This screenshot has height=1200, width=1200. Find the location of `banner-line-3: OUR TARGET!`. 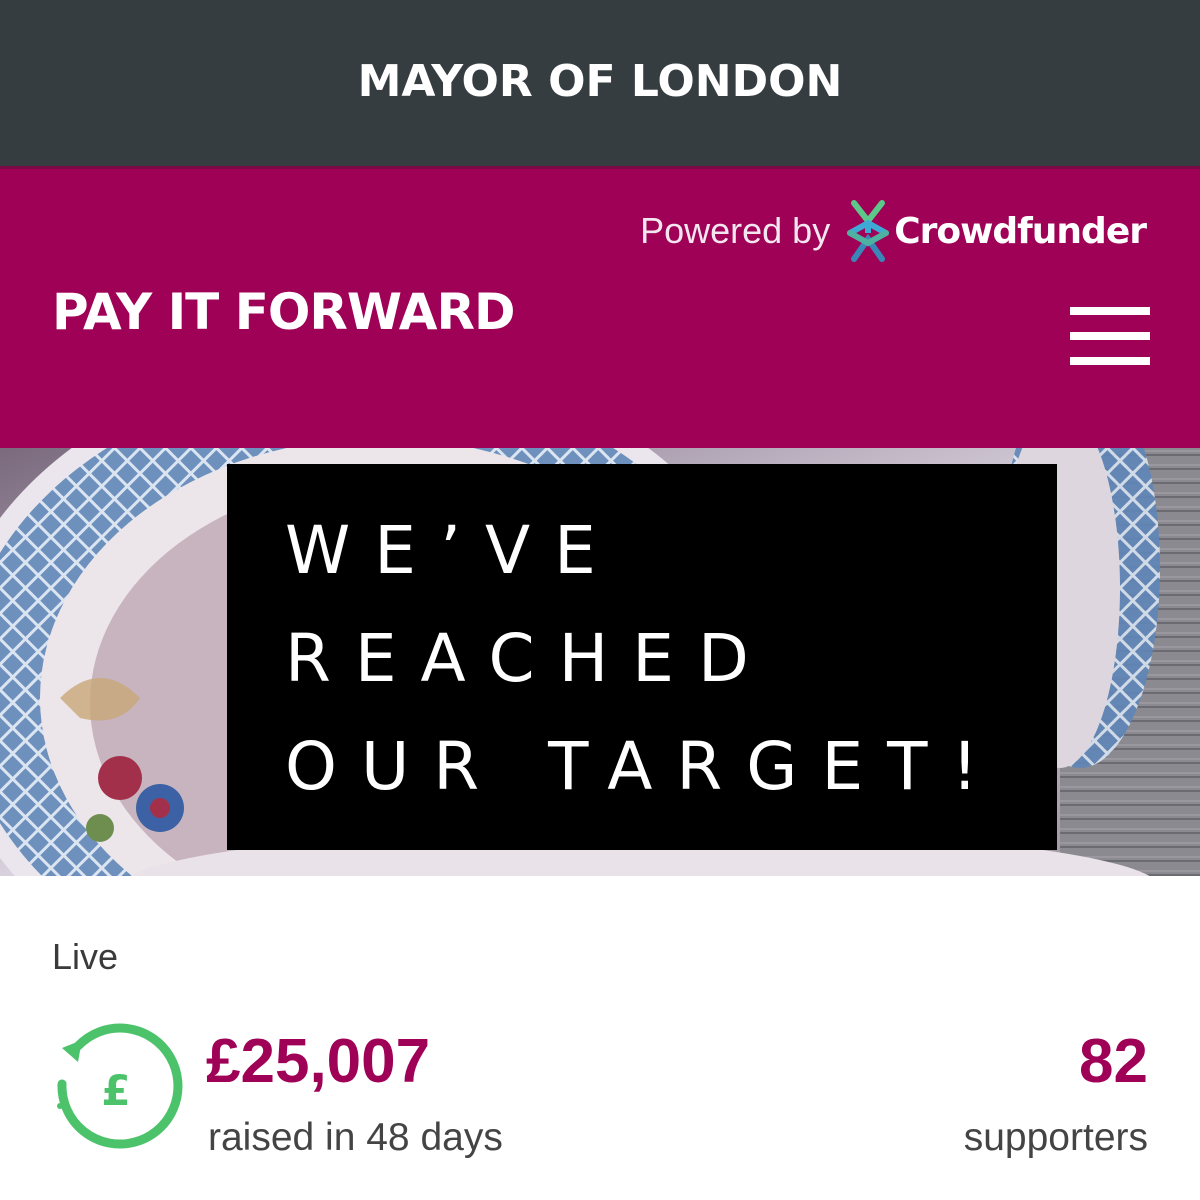

banner-line-3: OUR TARGET! is located at coordinates (643, 766).